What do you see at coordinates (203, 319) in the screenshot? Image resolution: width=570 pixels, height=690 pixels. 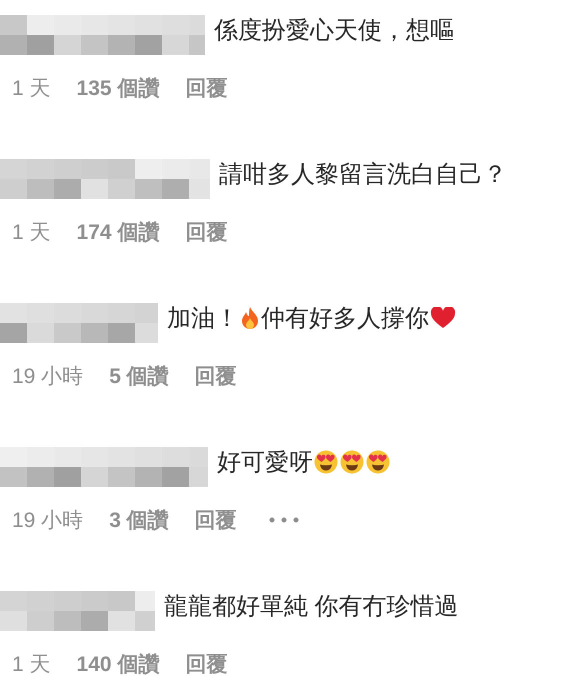 I see `comment-text: 加油！` at bounding box center [203, 319].